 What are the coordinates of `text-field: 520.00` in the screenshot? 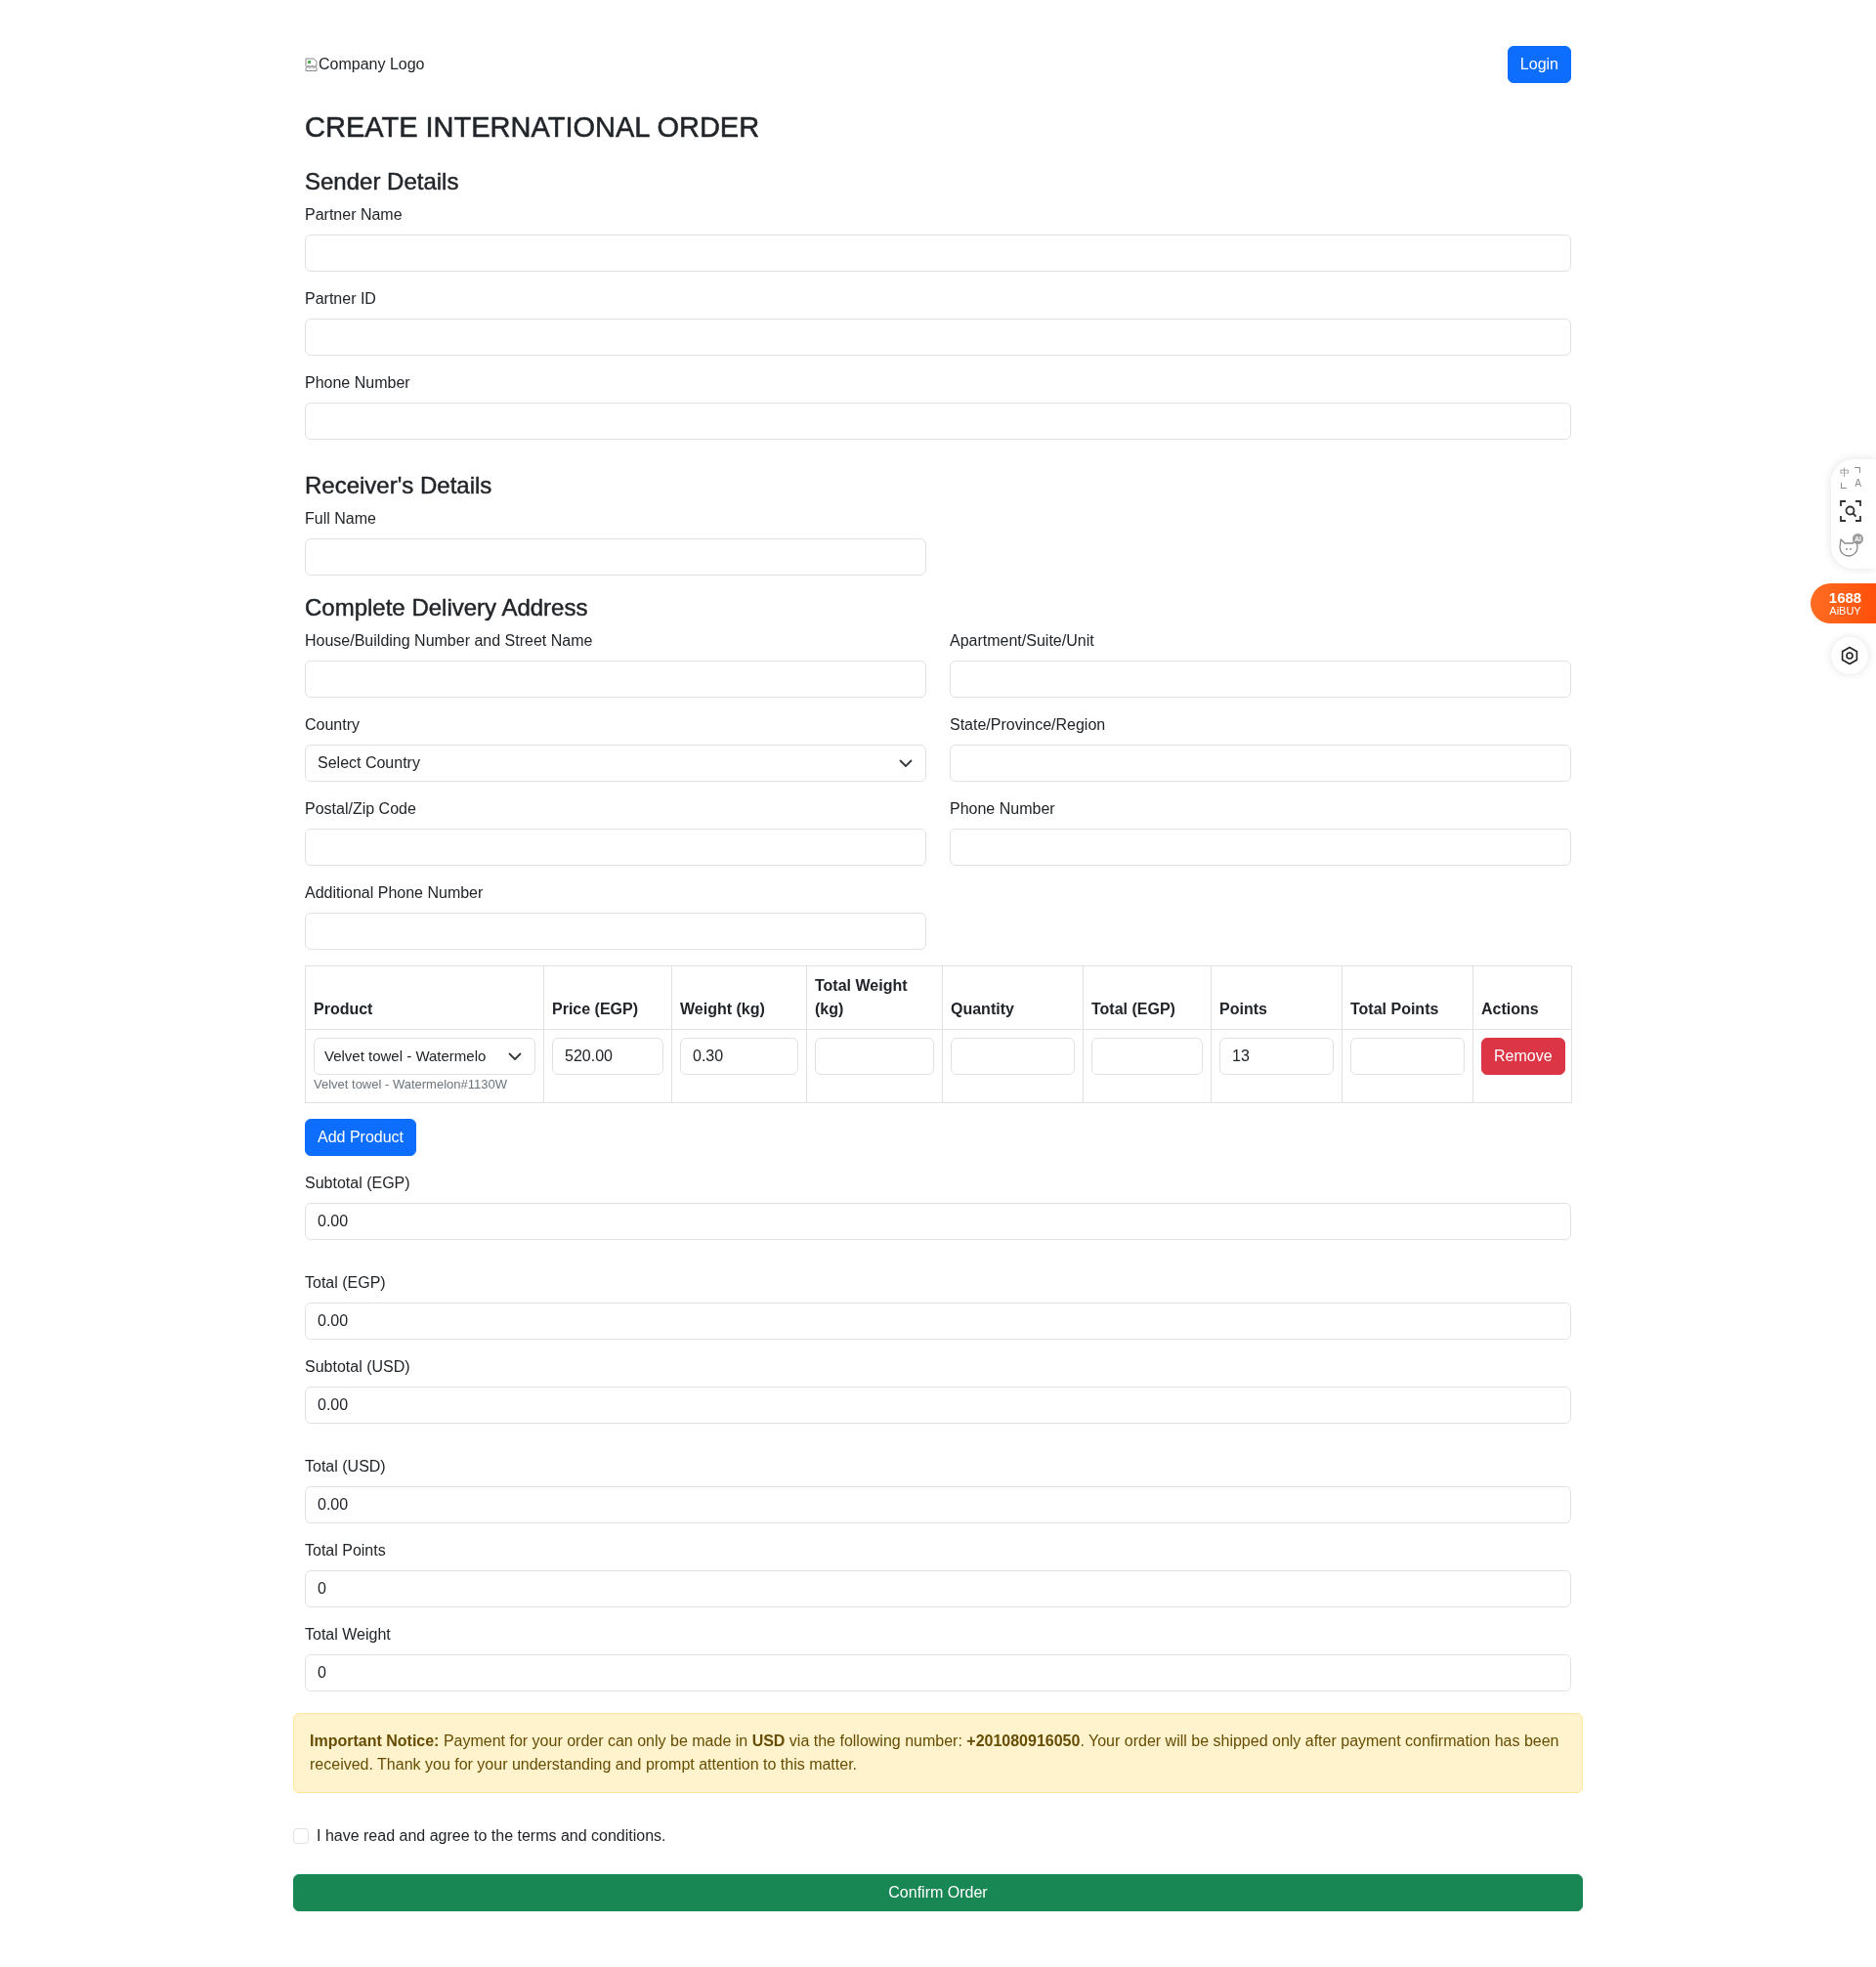 It's located at (607, 1056).